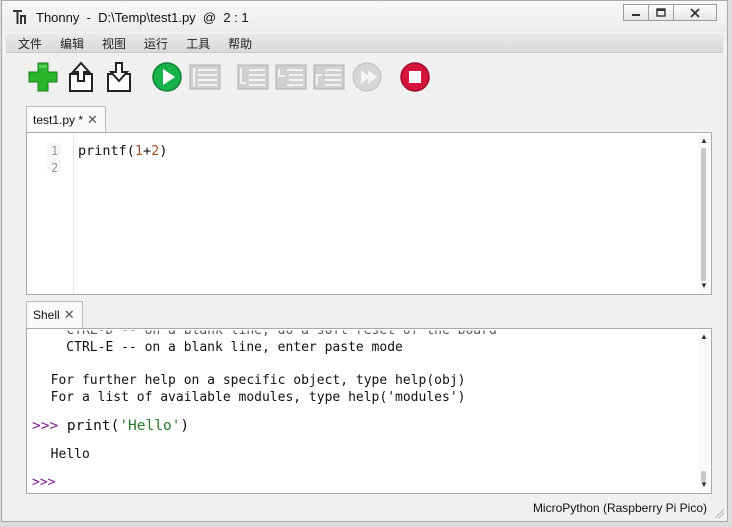 The image size is (732, 527). Describe the element at coordinates (142, 17) in the screenshot. I see `window-title: Thonny - D:\Temp\test1.py @ 2 : 1` at that location.